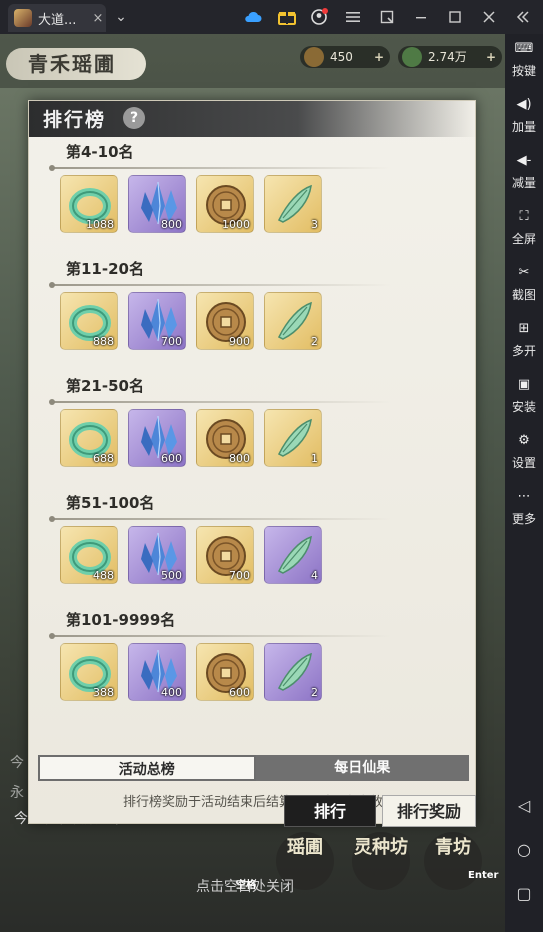  What do you see at coordinates (253, 119) in the screenshot?
I see `panel-header: 排行榜 ?` at bounding box center [253, 119].